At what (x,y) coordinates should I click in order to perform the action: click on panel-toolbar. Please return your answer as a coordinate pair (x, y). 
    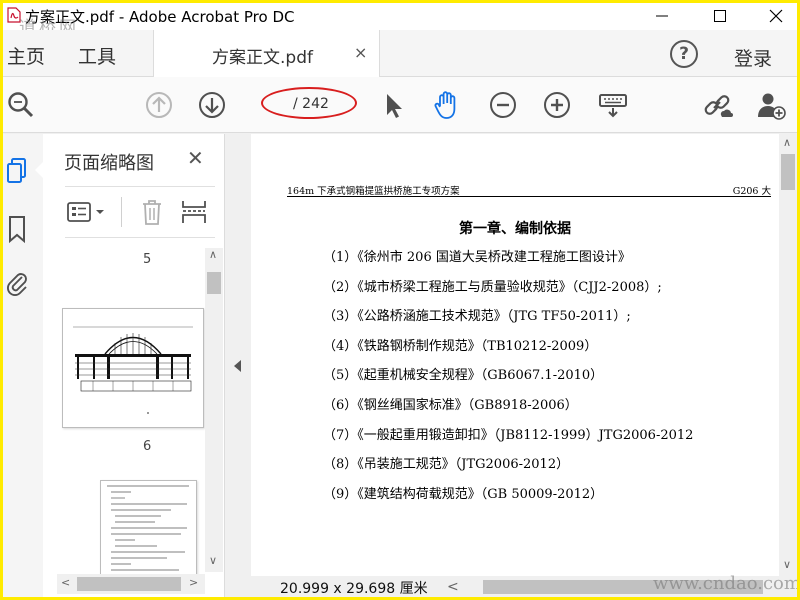
    Looking at the image, I should click on (140, 212).